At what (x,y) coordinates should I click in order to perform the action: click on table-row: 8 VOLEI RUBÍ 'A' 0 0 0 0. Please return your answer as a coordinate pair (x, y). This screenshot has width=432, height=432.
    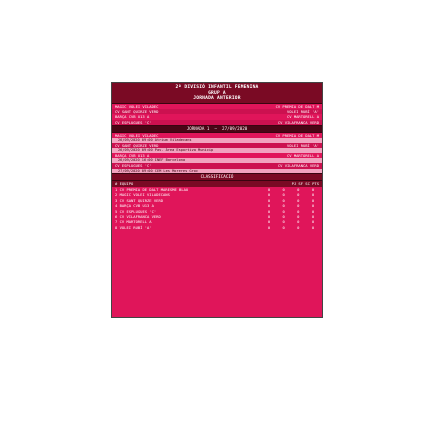
    Looking at the image, I should click on (217, 227).